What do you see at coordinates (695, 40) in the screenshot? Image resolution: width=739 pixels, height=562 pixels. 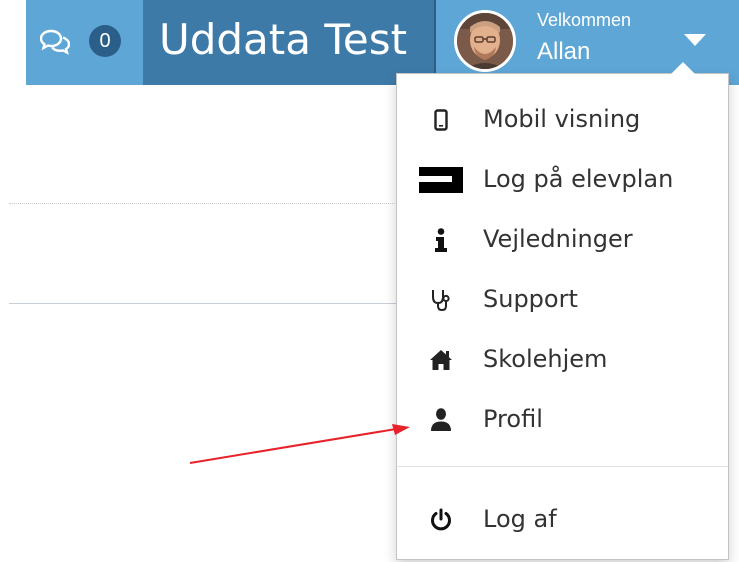 I see `chevron-down-icon` at bounding box center [695, 40].